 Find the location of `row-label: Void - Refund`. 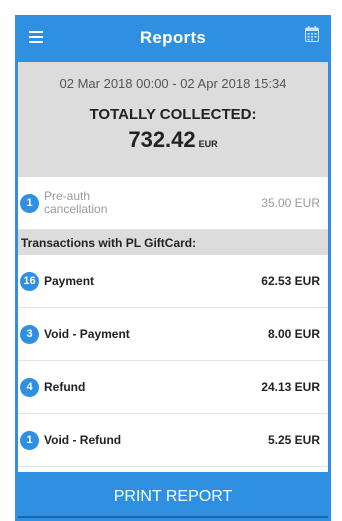

row-label: Void - Refund is located at coordinates (83, 440).